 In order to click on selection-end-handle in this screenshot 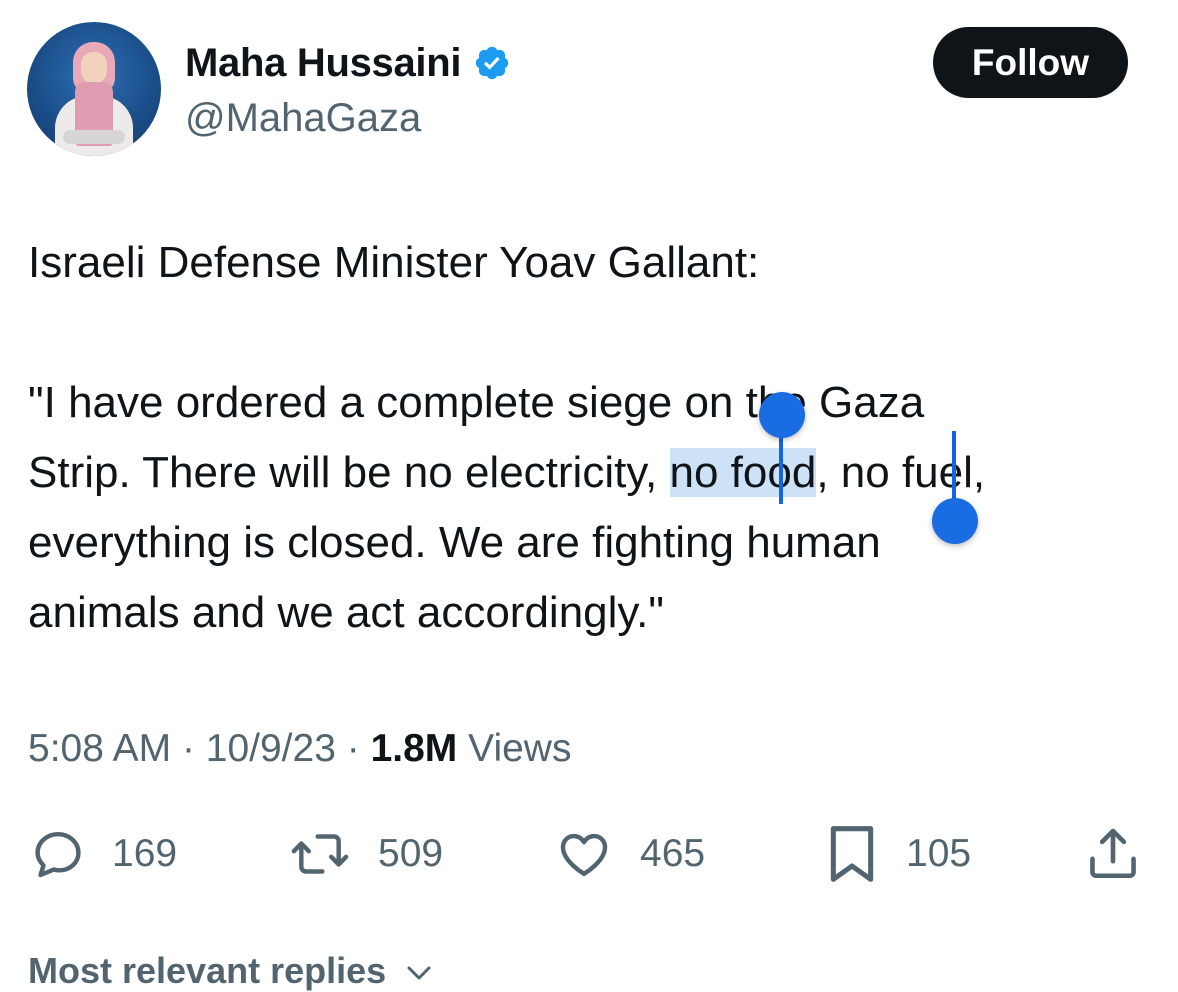, I will do `click(955, 521)`.